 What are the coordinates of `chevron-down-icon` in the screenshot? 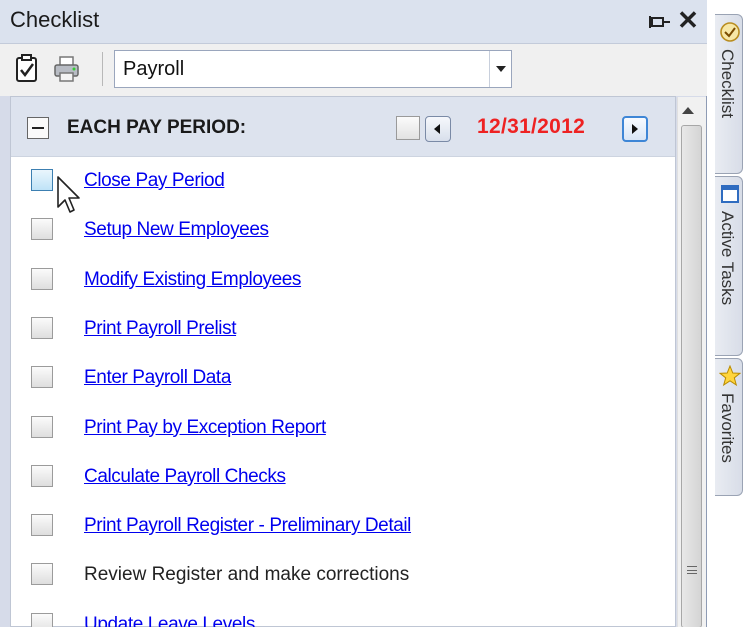 It's located at (500, 69).